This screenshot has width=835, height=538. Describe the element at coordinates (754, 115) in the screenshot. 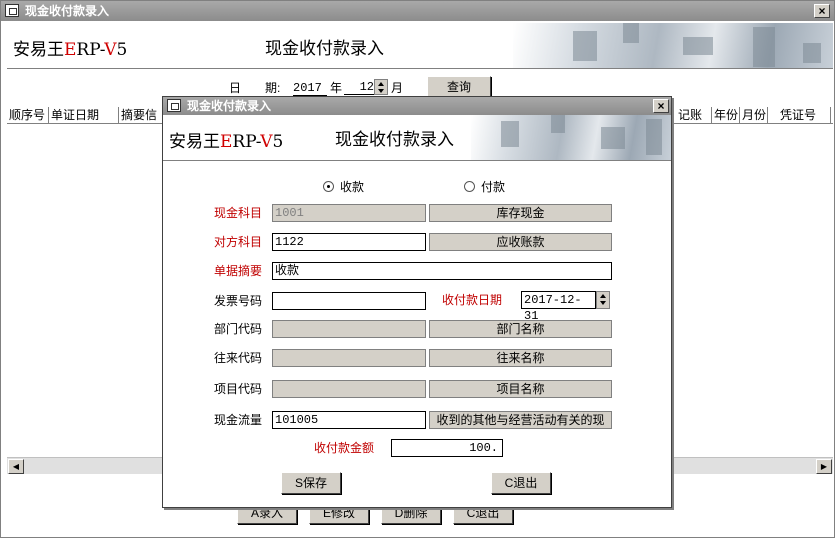

I see `col-month: 月份` at that location.